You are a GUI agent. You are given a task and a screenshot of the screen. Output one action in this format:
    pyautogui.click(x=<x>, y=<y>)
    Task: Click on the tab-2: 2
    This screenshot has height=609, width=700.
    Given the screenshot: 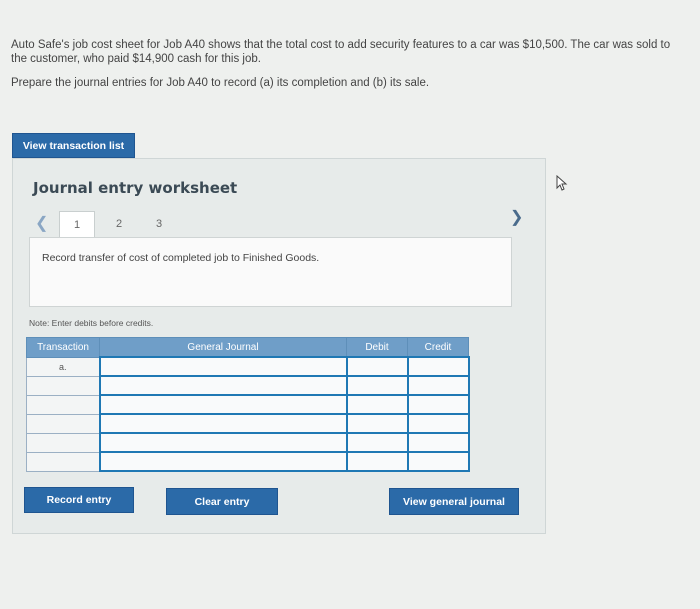 What is the action you would take?
    pyautogui.click(x=119, y=225)
    